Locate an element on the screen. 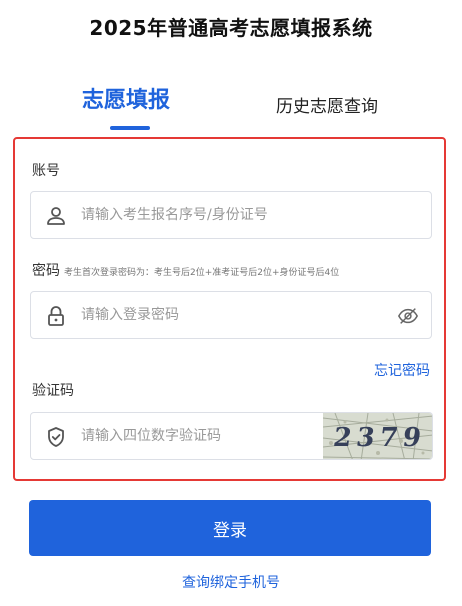  password-field is located at coordinates (231, 315).